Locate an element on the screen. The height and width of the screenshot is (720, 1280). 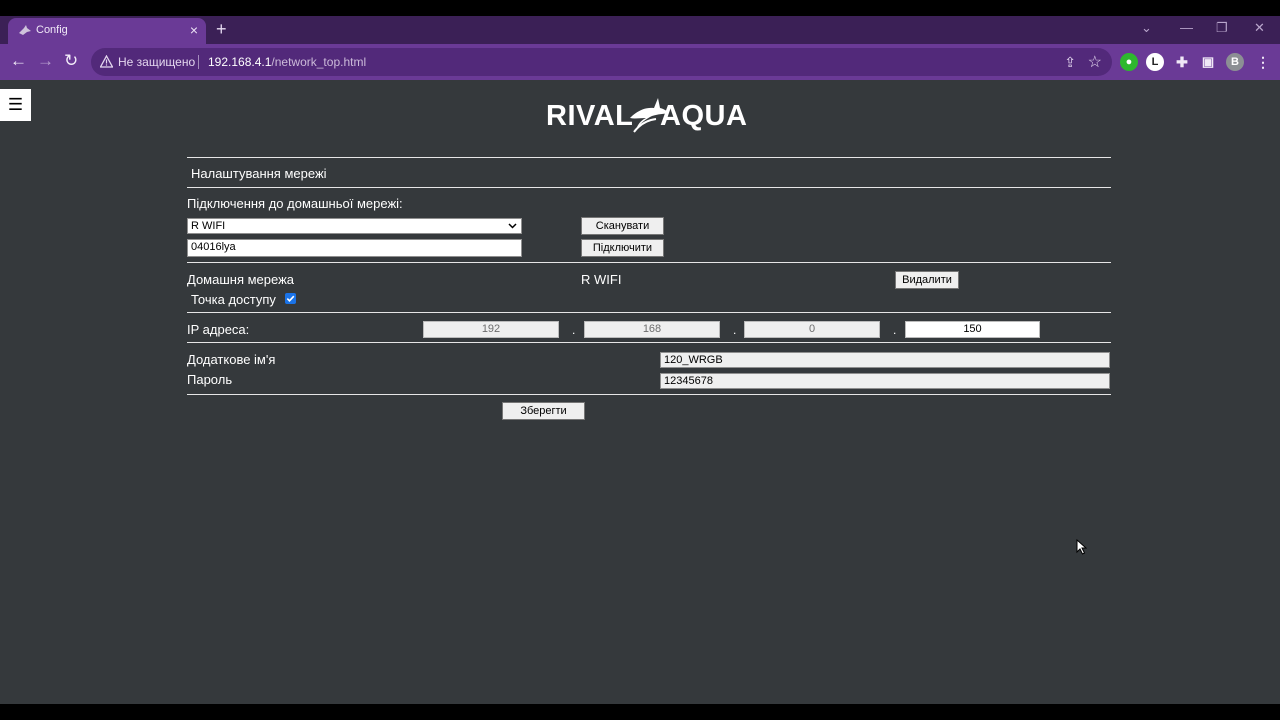
scan-button: Сканувати is located at coordinates (622, 226).